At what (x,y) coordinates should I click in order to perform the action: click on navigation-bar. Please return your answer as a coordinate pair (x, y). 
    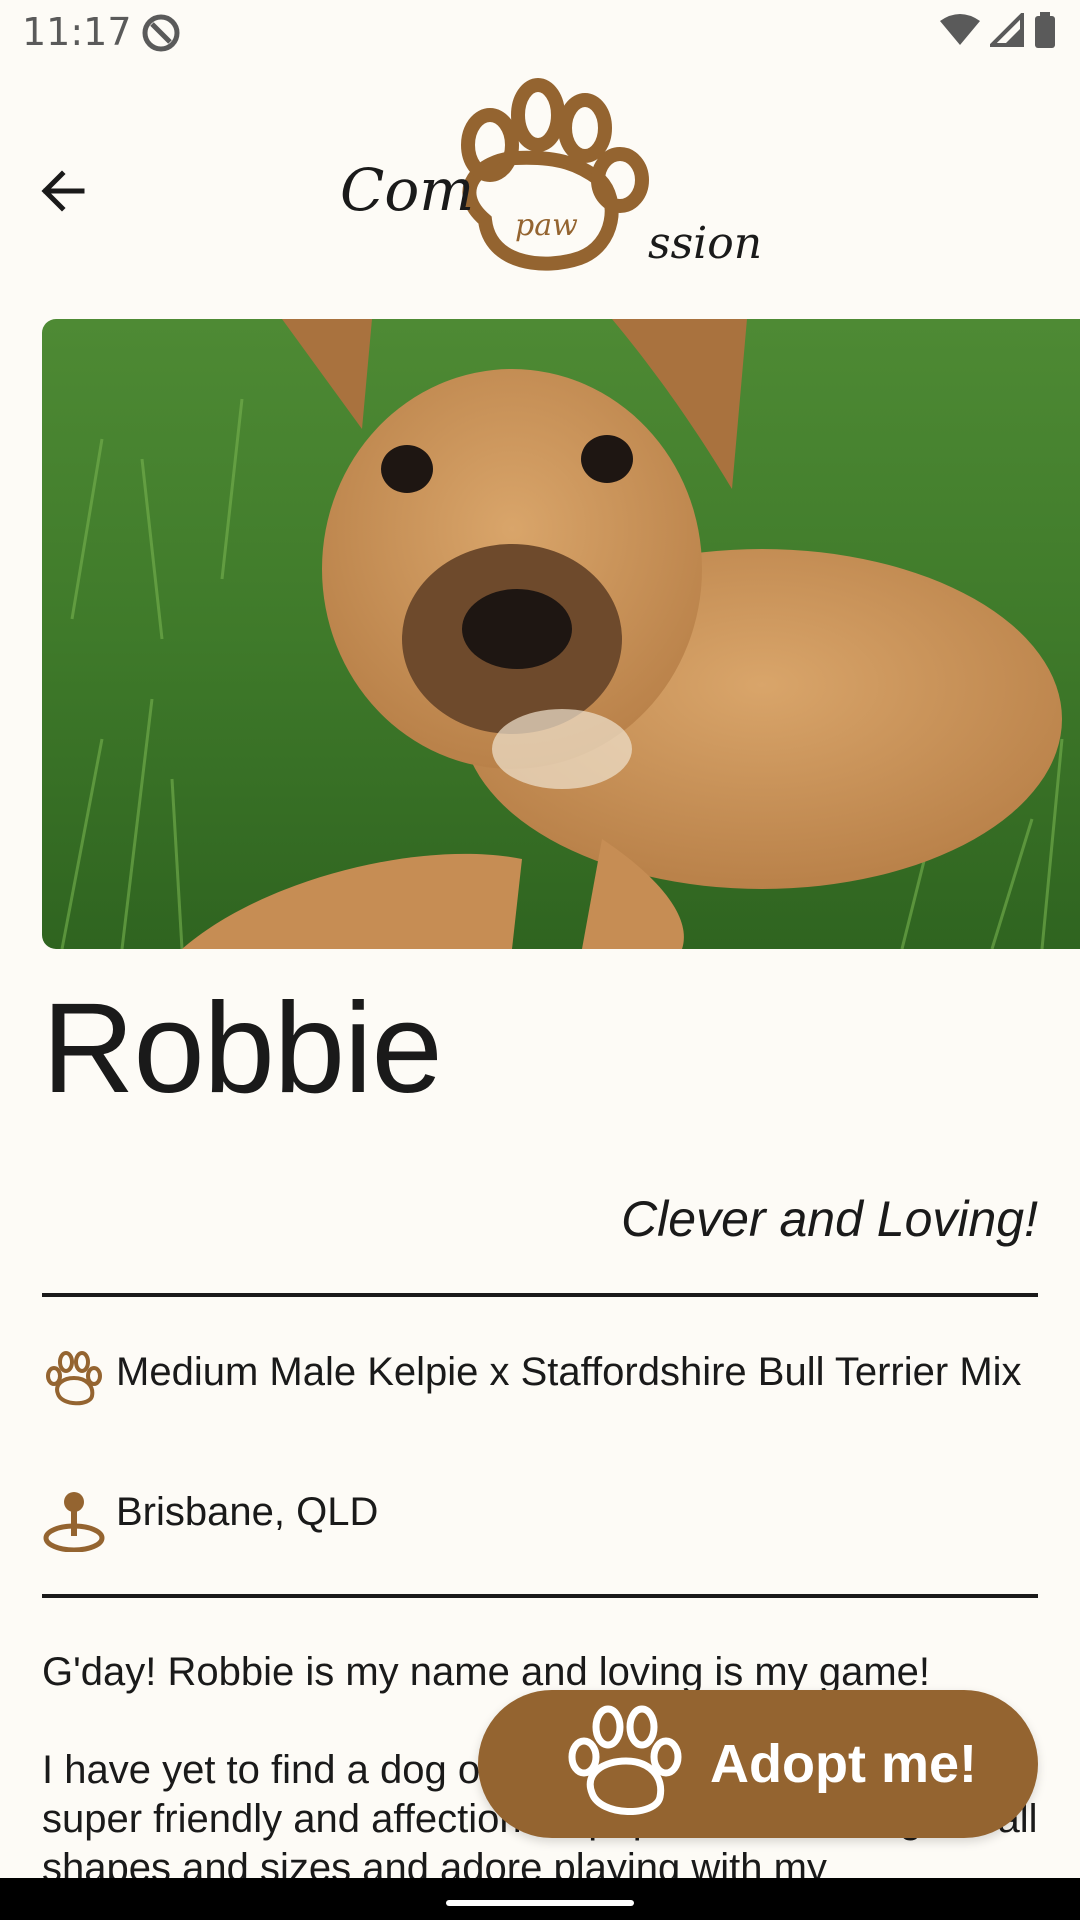
    Looking at the image, I should click on (540, 1899).